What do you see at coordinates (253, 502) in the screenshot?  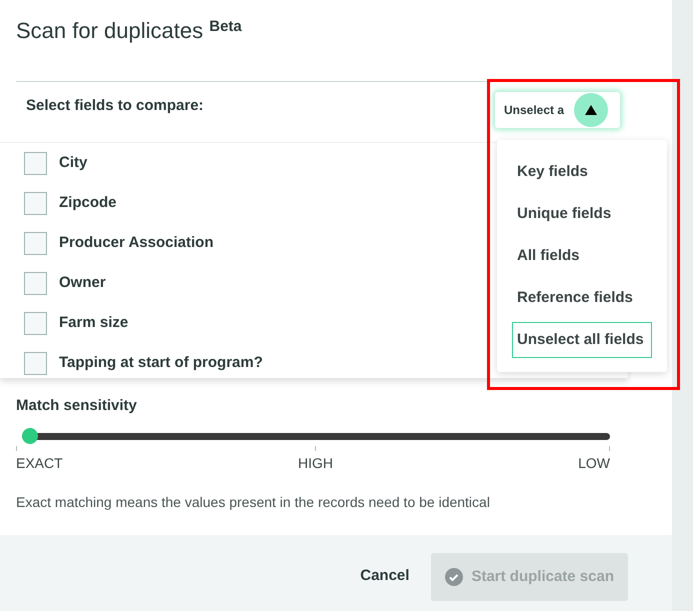 I see `sensitivity-description: Exact matching means the values present in the records need to be identical` at bounding box center [253, 502].